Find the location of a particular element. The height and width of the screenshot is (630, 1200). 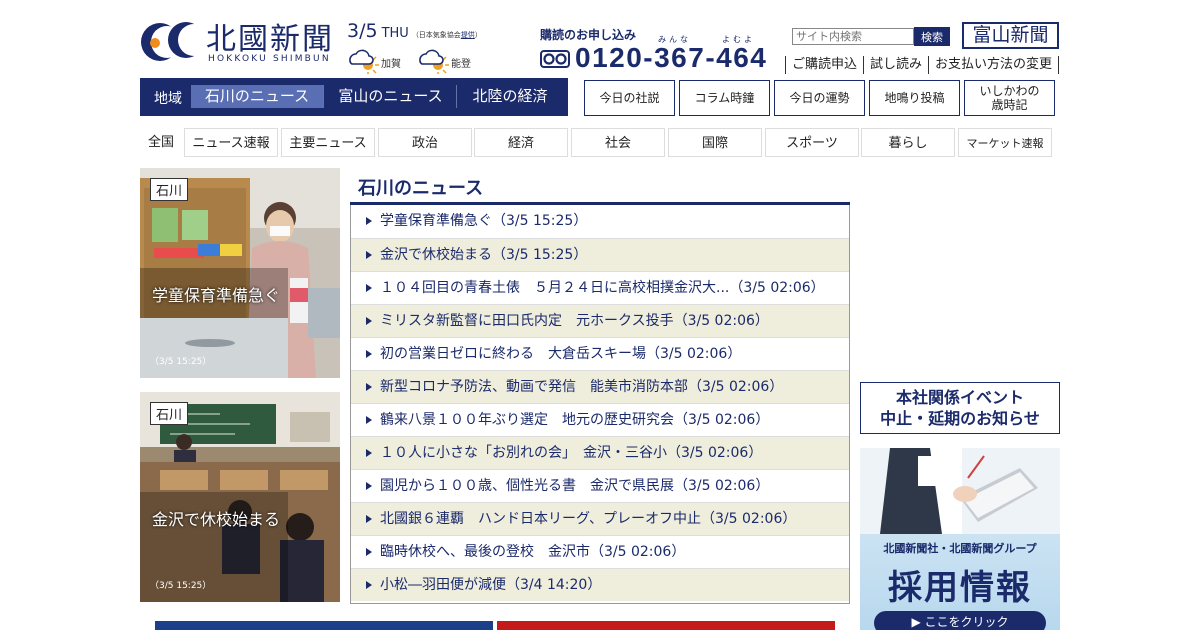

region-nav: 地域 石川のニュース 富山のニュース 北陸の経済 is located at coordinates (354, 97).